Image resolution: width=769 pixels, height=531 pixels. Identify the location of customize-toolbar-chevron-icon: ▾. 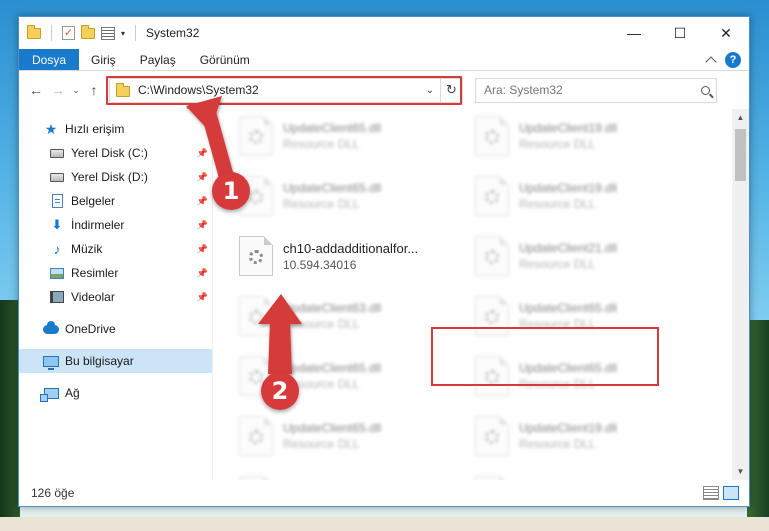
(123, 33).